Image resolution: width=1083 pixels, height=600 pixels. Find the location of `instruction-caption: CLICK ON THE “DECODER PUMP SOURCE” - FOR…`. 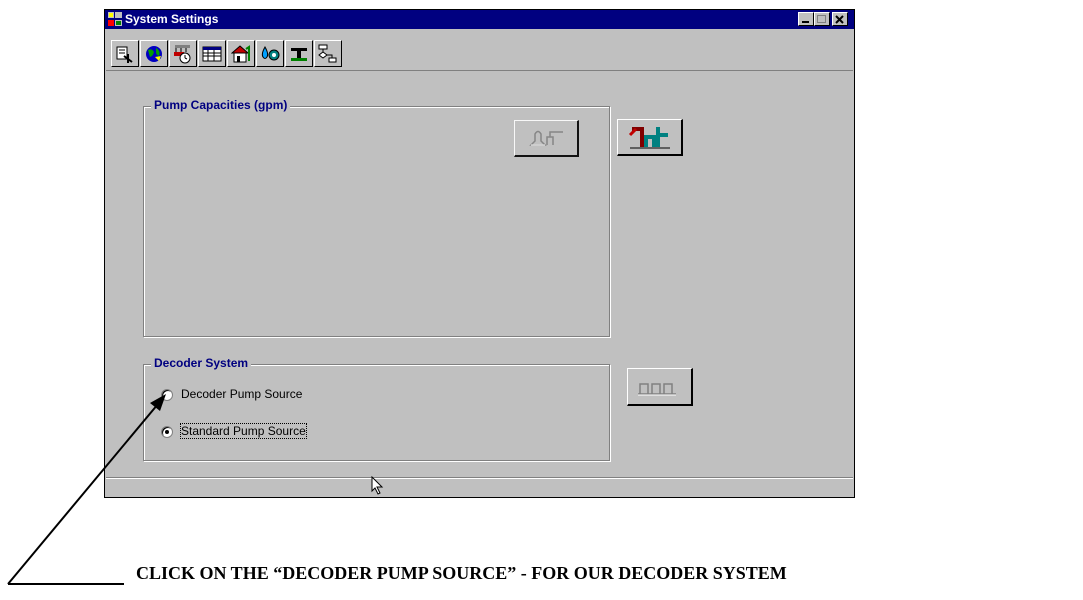

instruction-caption: CLICK ON THE “DECODER PUMP SOURCE” - FOR… is located at coordinates (461, 573).